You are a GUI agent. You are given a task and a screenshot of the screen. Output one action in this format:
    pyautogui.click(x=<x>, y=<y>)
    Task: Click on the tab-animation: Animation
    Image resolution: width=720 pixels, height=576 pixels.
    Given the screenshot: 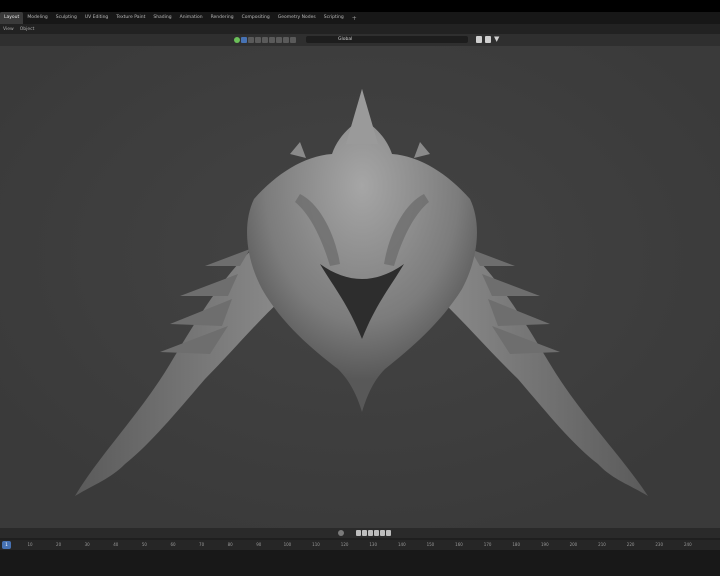 What is the action you would take?
    pyautogui.click(x=191, y=18)
    